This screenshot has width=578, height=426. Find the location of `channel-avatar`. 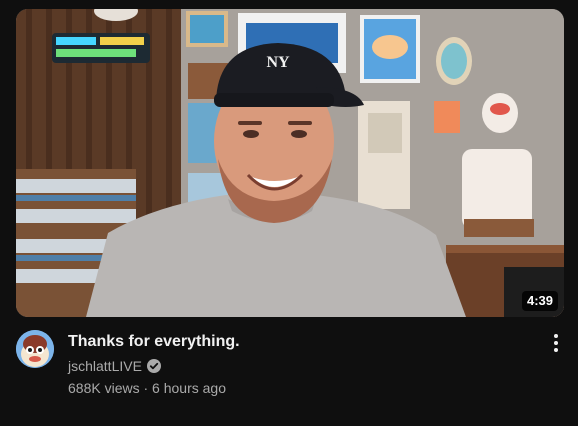

channel-avatar is located at coordinates (35, 349).